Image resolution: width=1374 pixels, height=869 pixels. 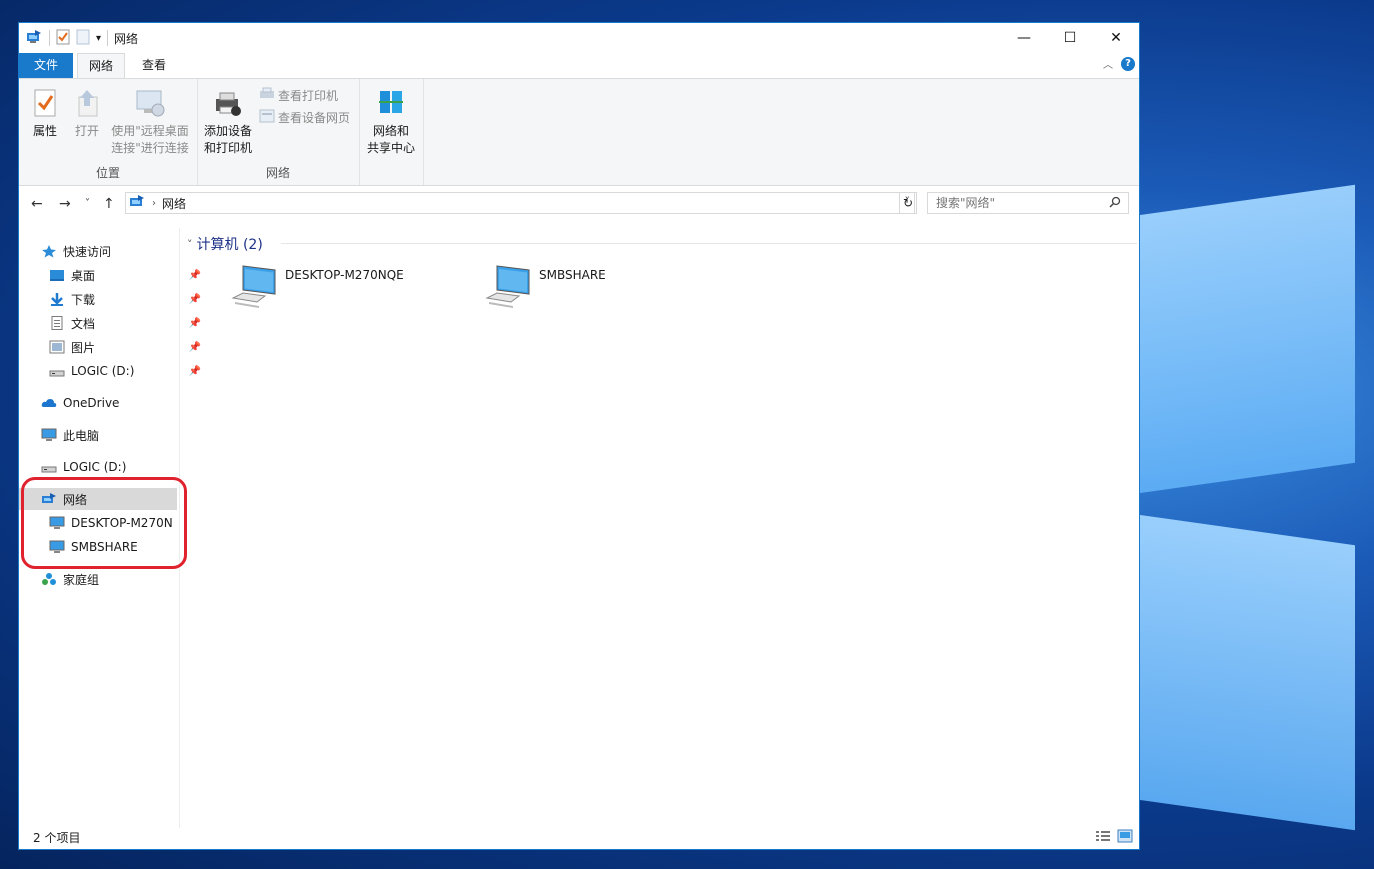 What do you see at coordinates (113, 299) in the screenshot?
I see `nav-downloads: 下载 📌` at bounding box center [113, 299].